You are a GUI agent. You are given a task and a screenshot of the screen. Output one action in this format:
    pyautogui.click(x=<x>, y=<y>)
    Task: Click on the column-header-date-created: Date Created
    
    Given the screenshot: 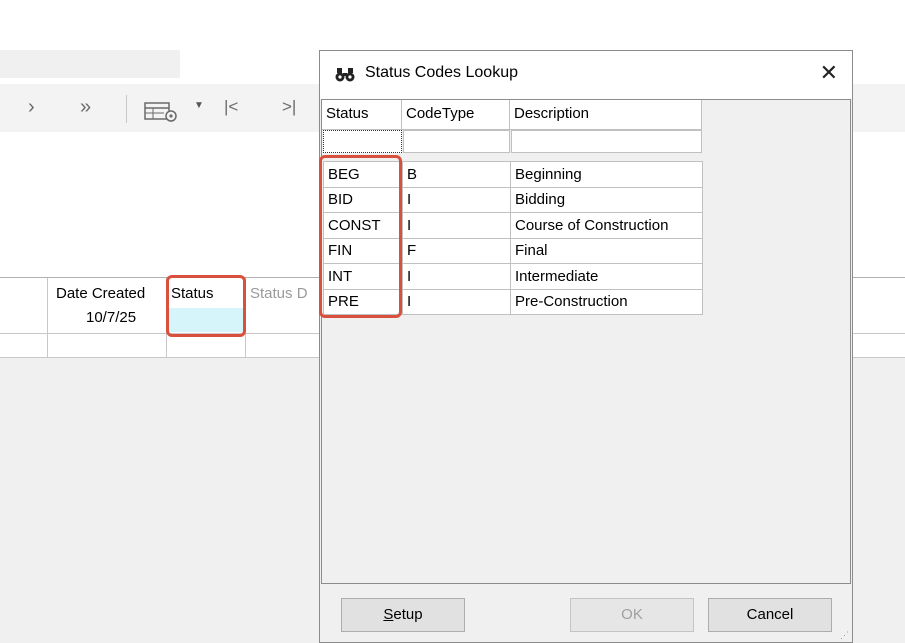 What is the action you would take?
    pyautogui.click(x=100, y=293)
    